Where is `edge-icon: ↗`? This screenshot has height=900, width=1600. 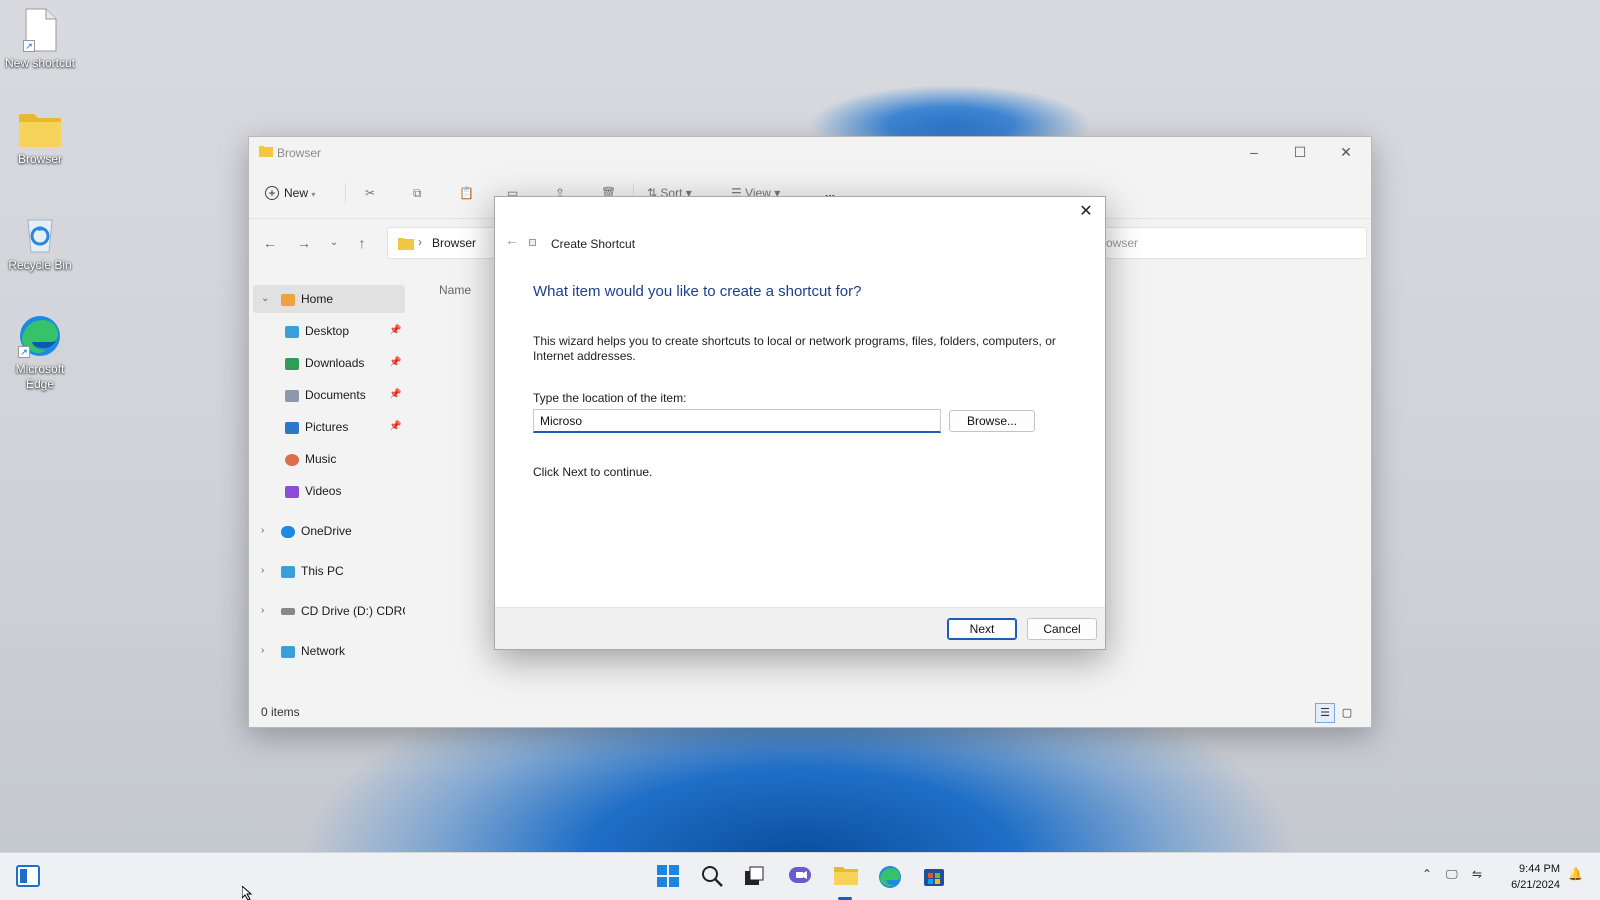 edge-icon: ↗ is located at coordinates (40, 336).